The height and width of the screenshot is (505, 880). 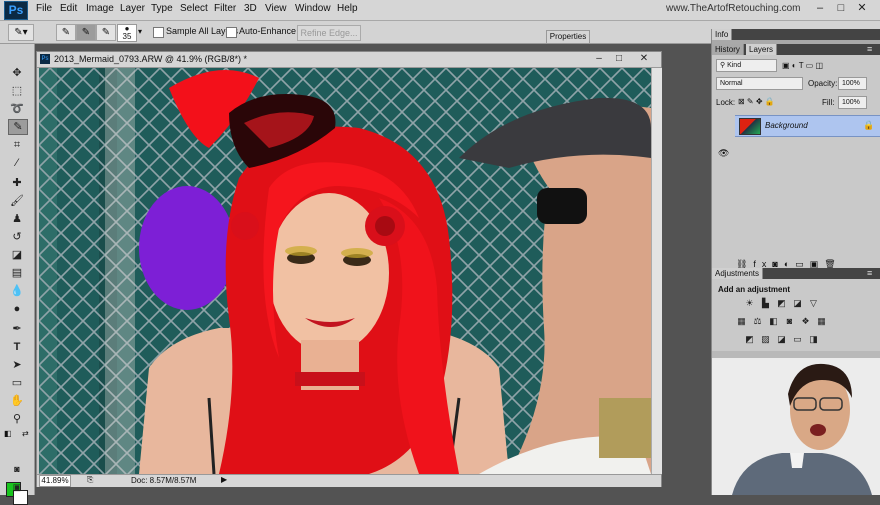 I want to click on type-icon: T, so click(x=17, y=347).